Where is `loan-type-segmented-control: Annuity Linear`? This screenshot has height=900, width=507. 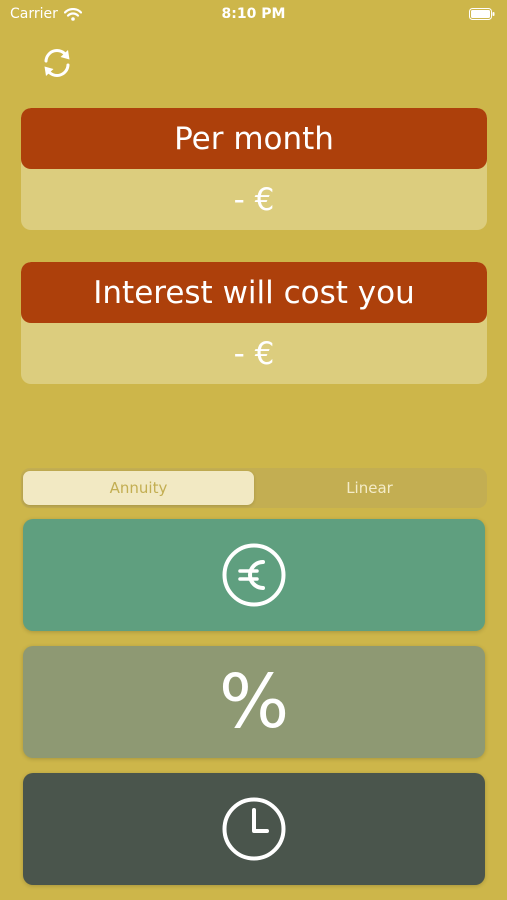
loan-type-segmented-control: Annuity Linear is located at coordinates (254, 488).